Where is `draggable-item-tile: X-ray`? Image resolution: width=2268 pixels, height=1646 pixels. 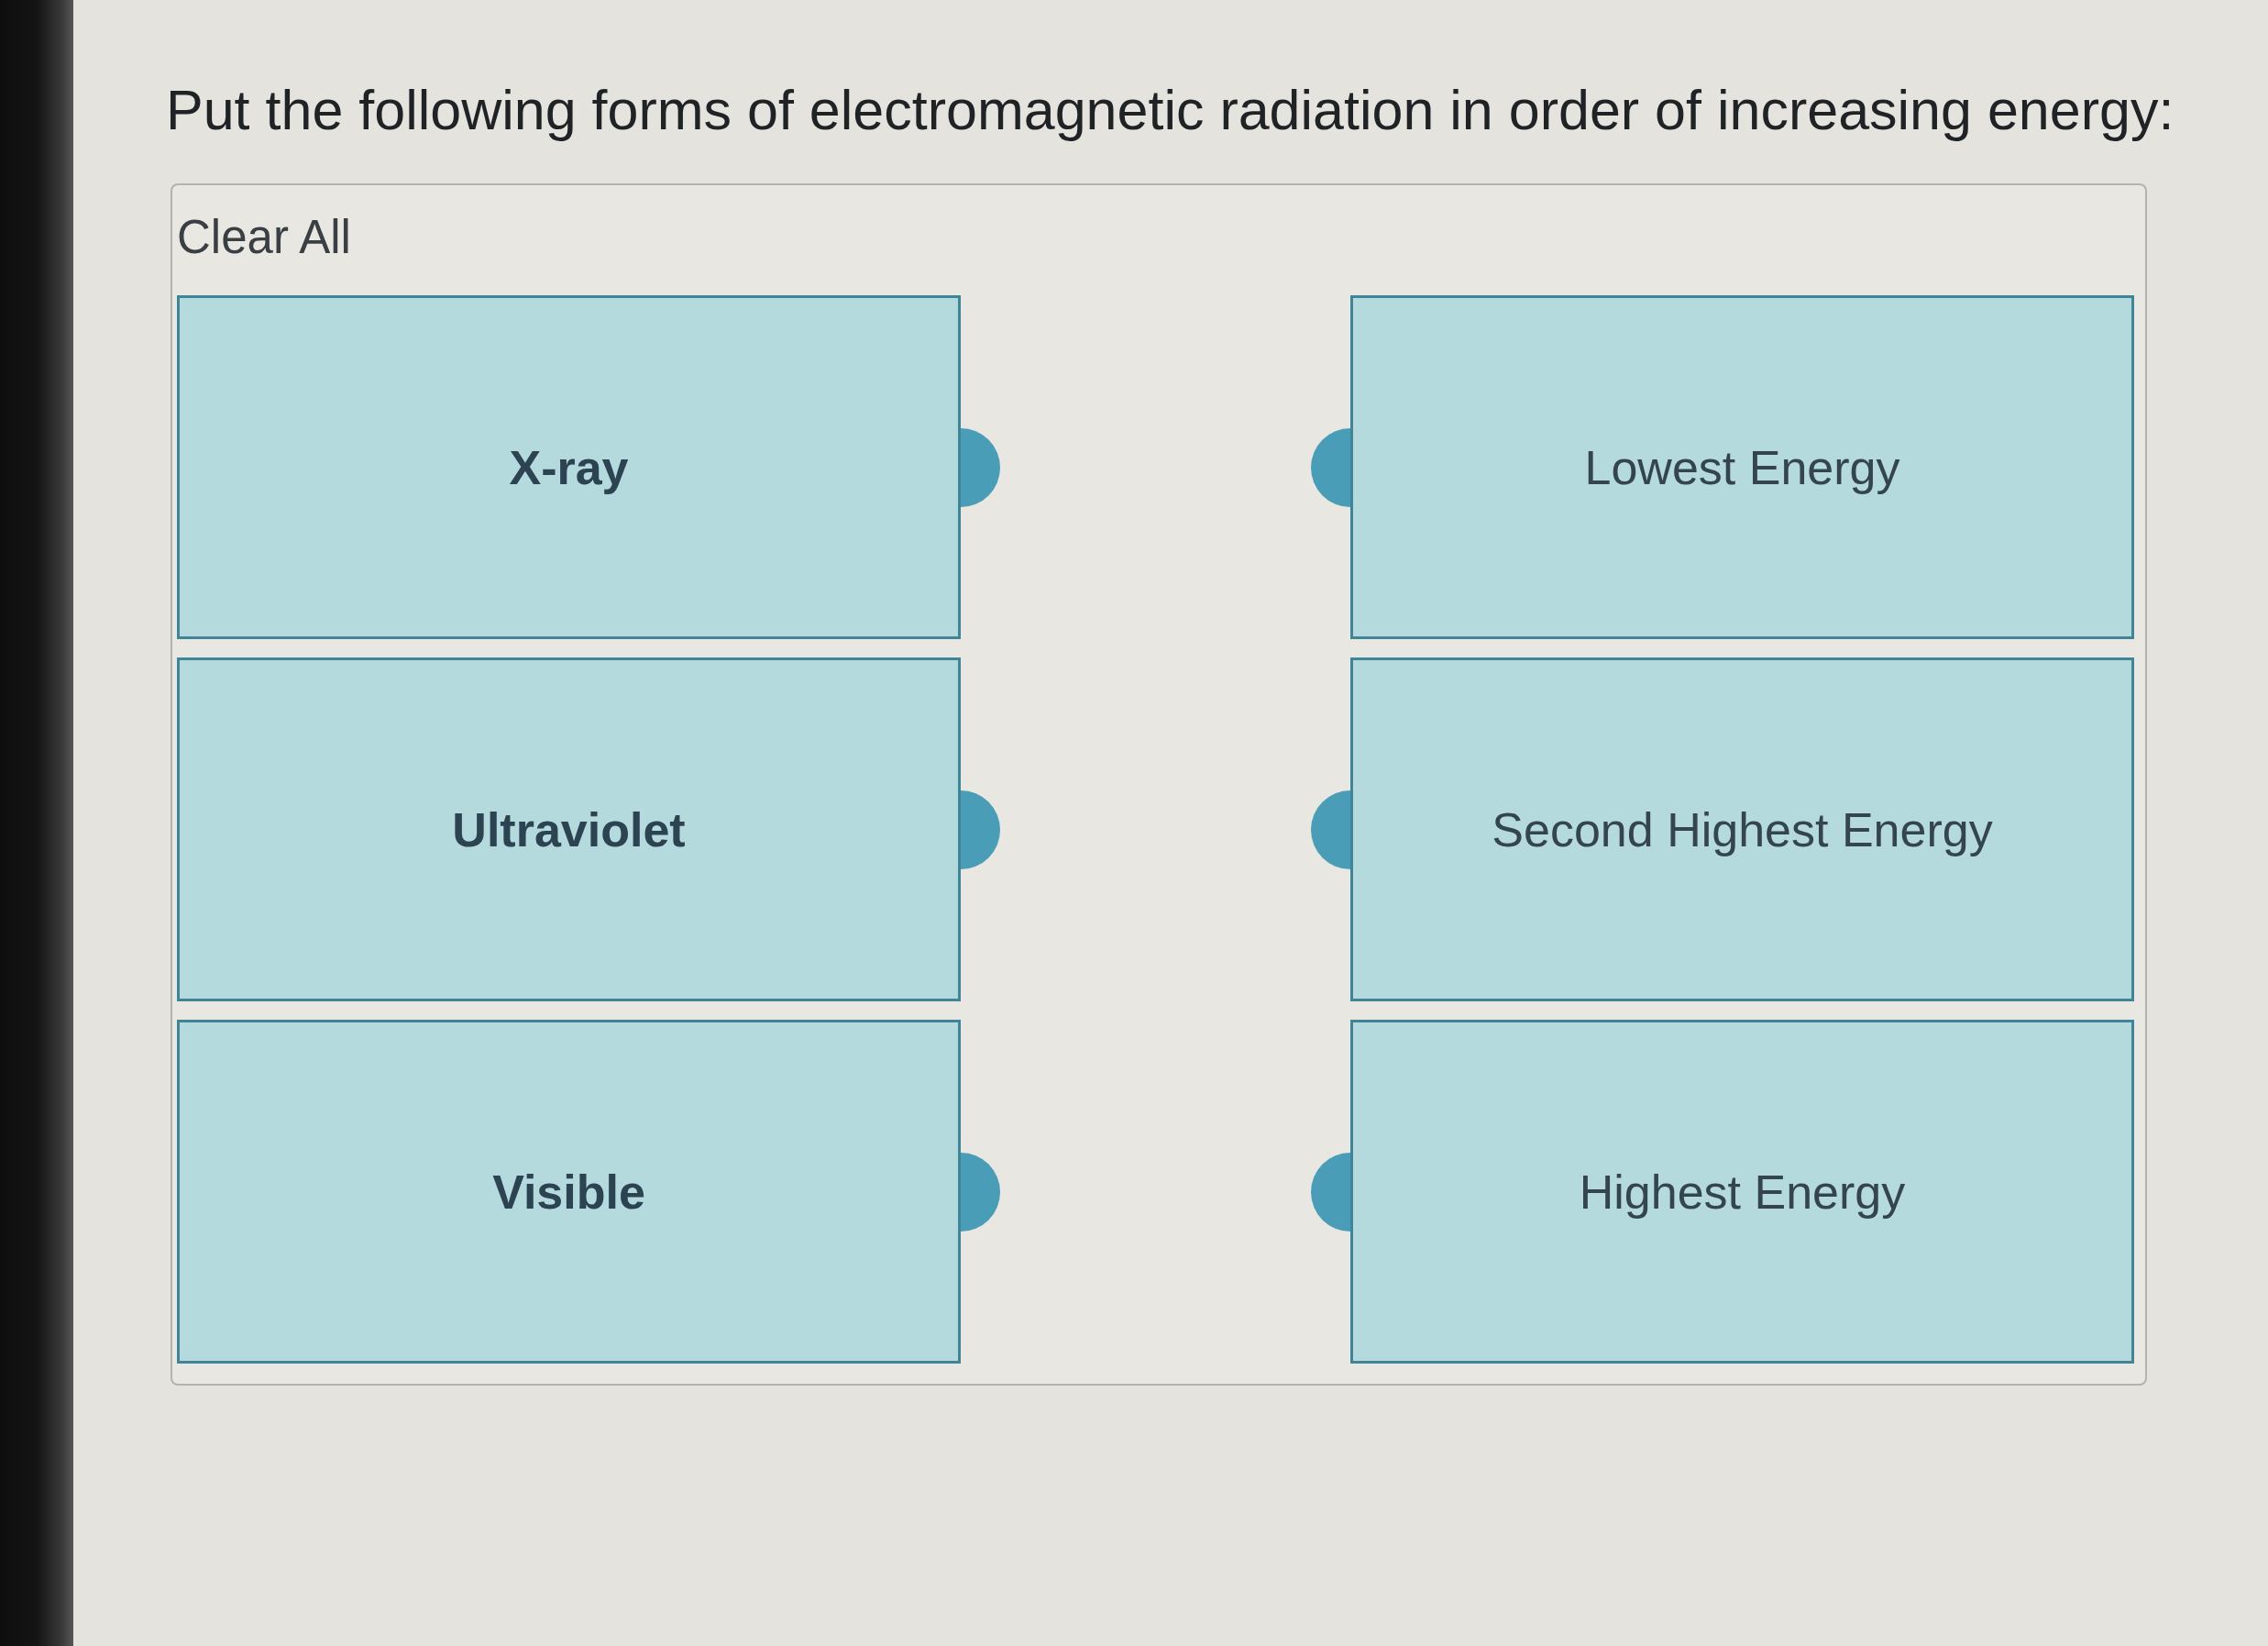 draggable-item-tile: X-ray is located at coordinates (569, 467).